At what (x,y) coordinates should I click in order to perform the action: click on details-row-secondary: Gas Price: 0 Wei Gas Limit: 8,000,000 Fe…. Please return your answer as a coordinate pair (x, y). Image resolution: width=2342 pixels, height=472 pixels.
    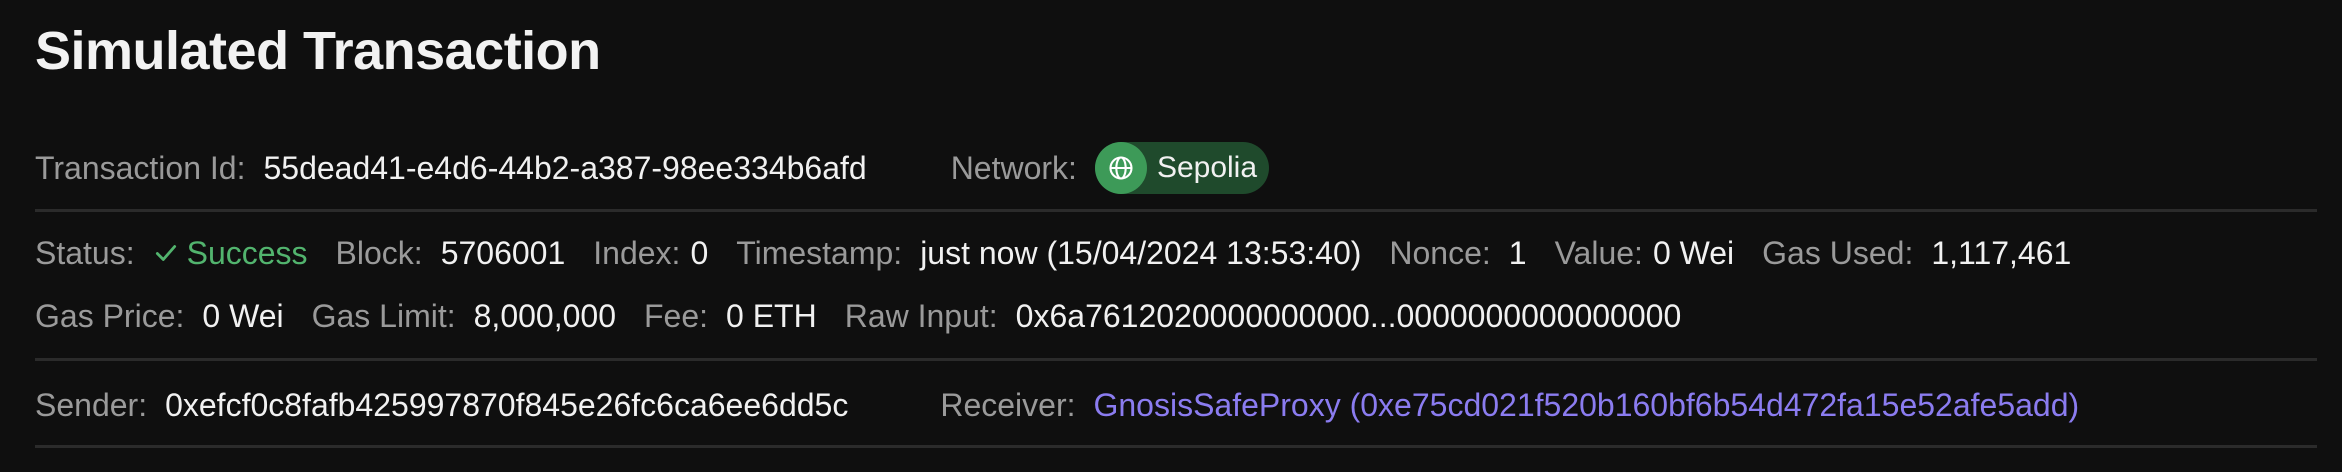
    Looking at the image, I should click on (858, 316).